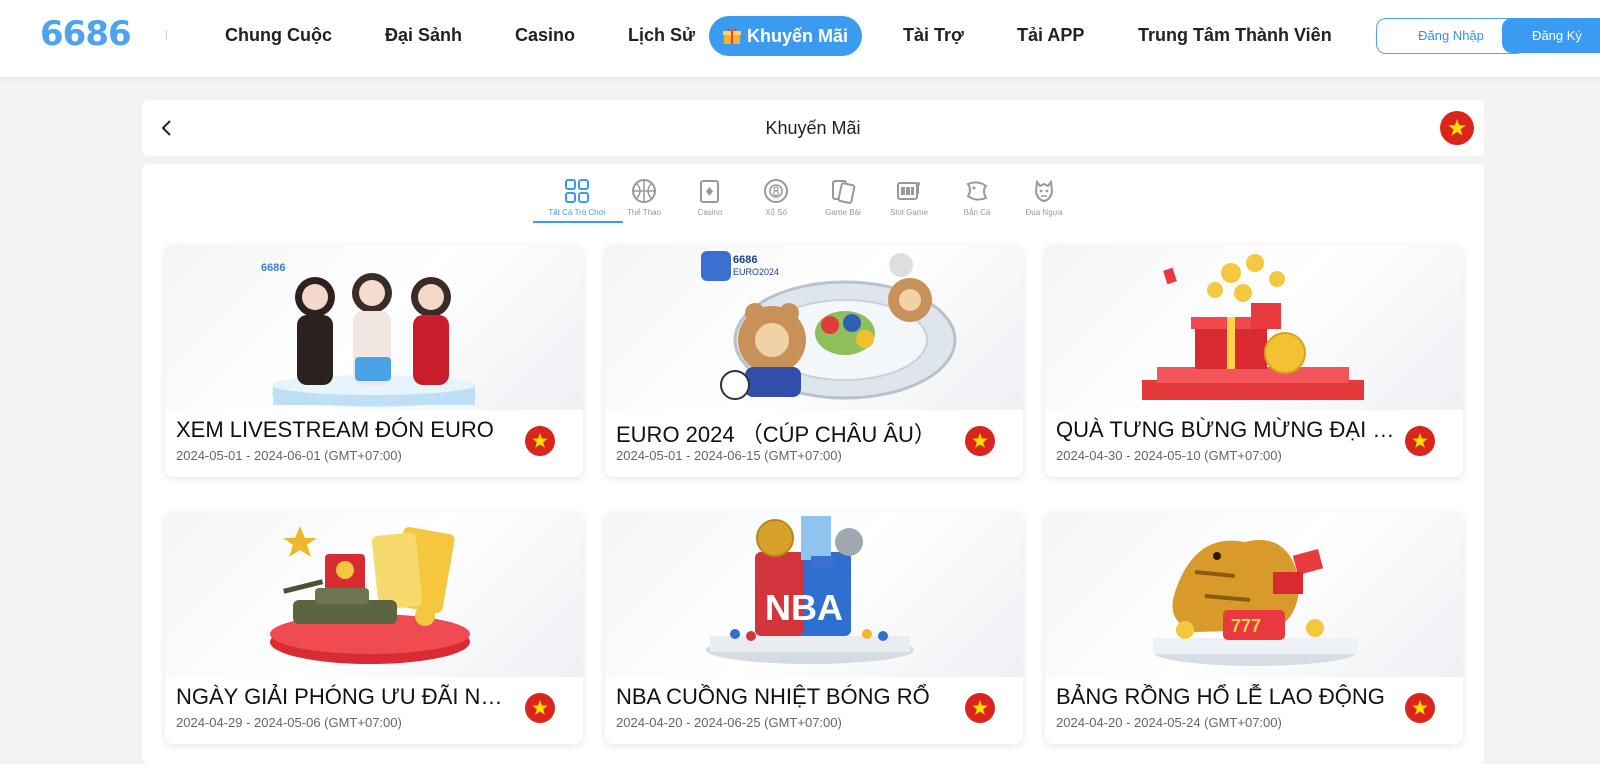  What do you see at coordinates (1050, 35) in the screenshot?
I see `nav-item-tai-app: Tải APP` at bounding box center [1050, 35].